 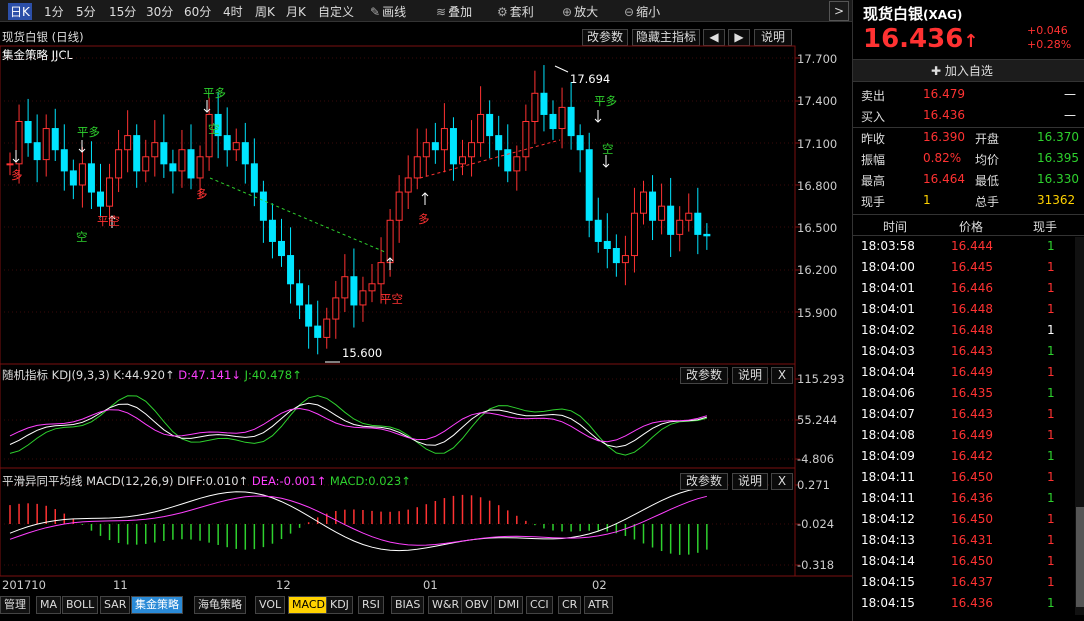 I want to click on tick-row: 18:04:02 16.448 1, so click(x=964, y=331).